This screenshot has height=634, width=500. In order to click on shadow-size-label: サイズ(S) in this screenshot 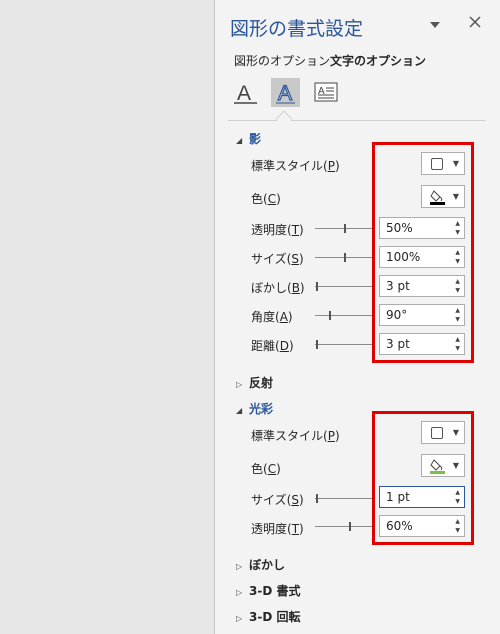, I will do `click(277, 259)`.